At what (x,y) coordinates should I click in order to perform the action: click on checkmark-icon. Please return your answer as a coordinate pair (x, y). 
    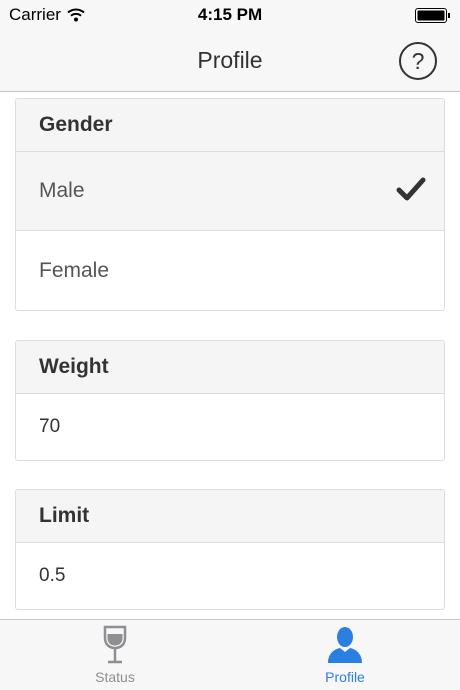
    Looking at the image, I should click on (411, 189).